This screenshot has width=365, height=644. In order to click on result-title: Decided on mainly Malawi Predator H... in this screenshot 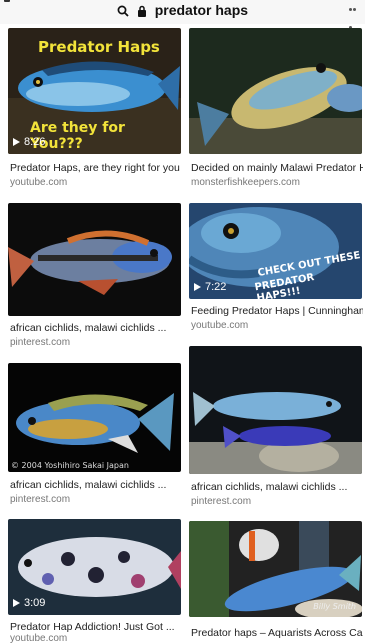, I will do `click(277, 168)`.